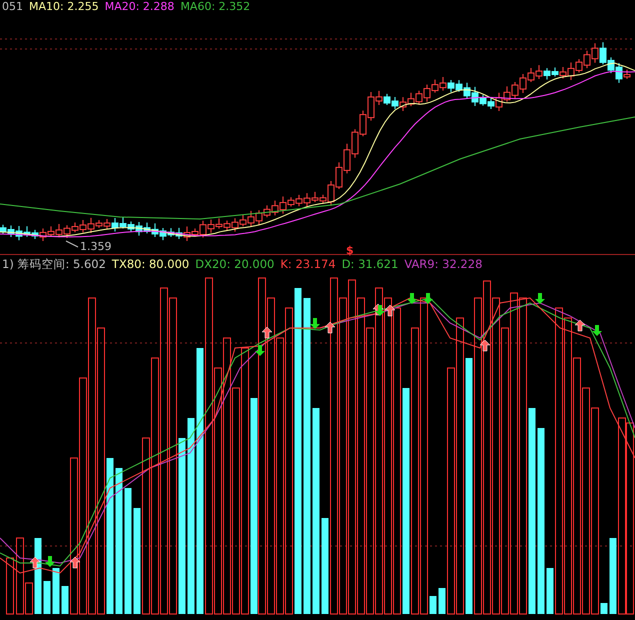  Describe the element at coordinates (72, 244) in the screenshot. I see `leader-line` at that location.